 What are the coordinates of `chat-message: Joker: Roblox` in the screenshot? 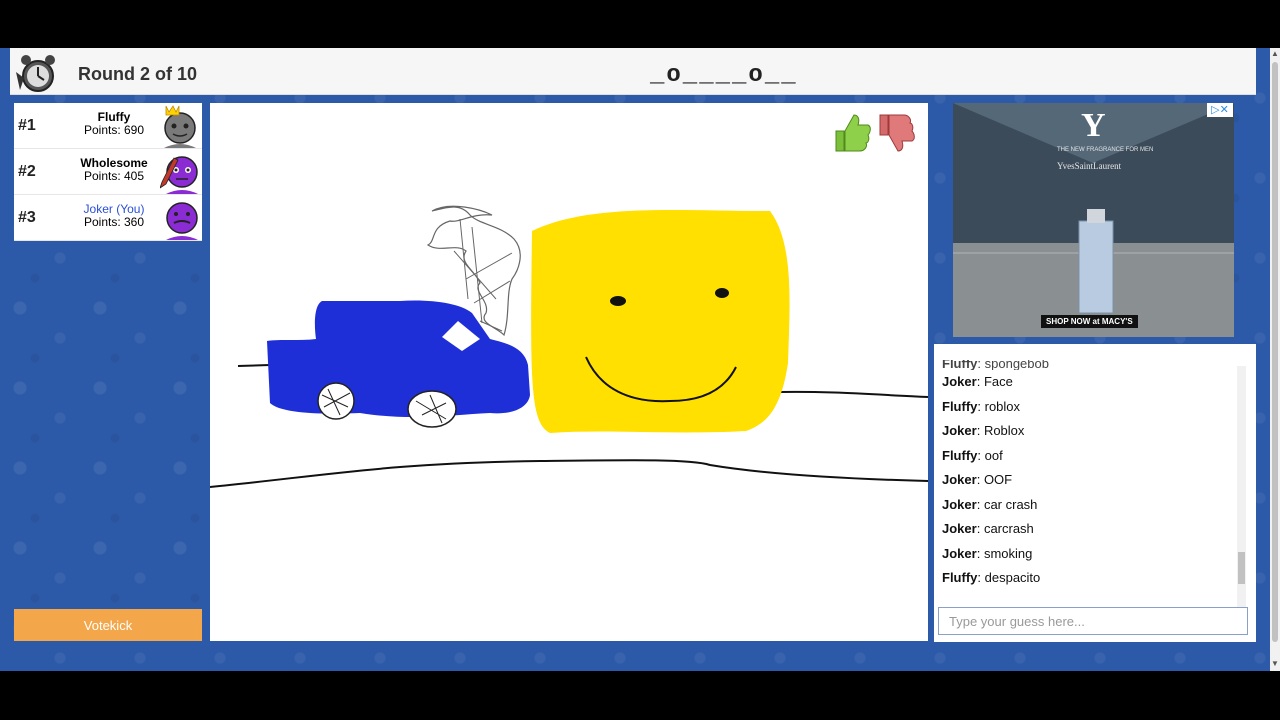 It's located at (983, 430).